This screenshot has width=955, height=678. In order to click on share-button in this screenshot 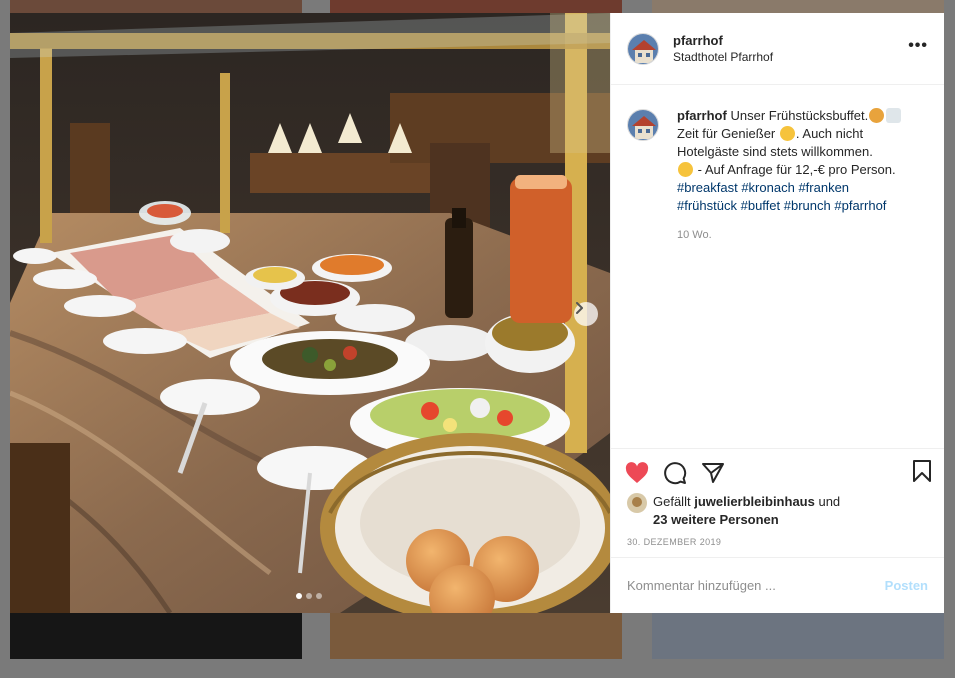, I will do `click(721, 473)`.